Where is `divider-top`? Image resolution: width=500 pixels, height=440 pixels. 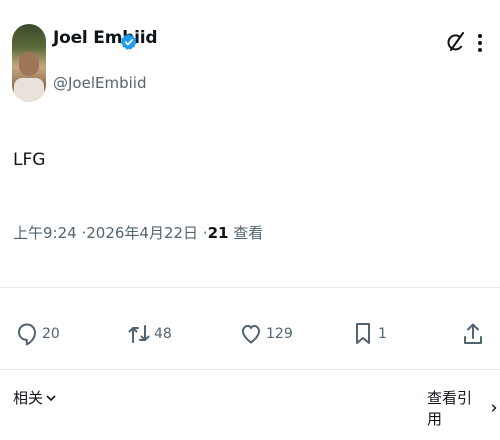 divider-top is located at coordinates (250, 287).